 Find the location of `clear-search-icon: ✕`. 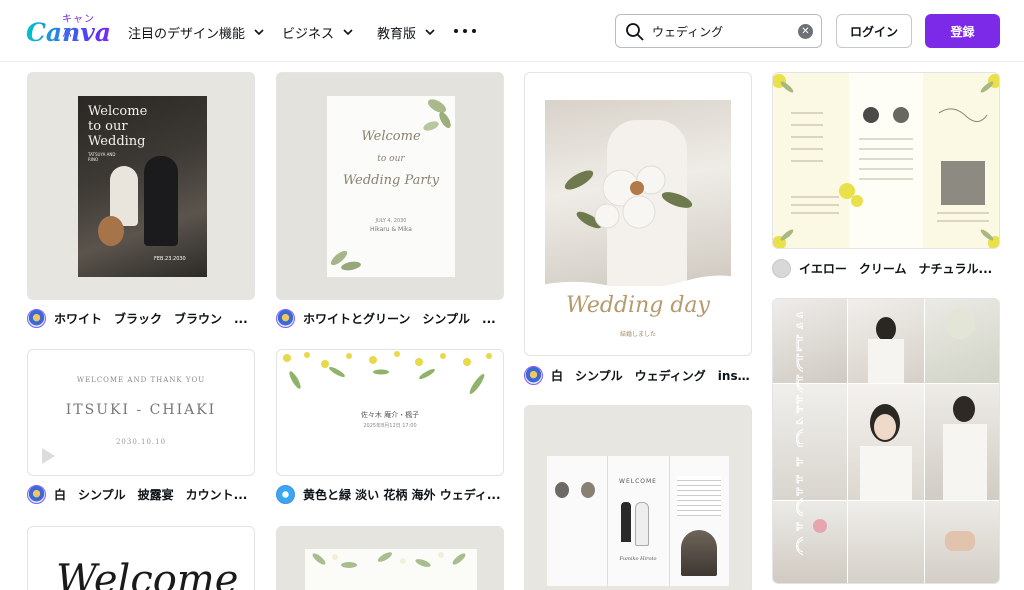

clear-search-icon: ✕ is located at coordinates (805, 31).